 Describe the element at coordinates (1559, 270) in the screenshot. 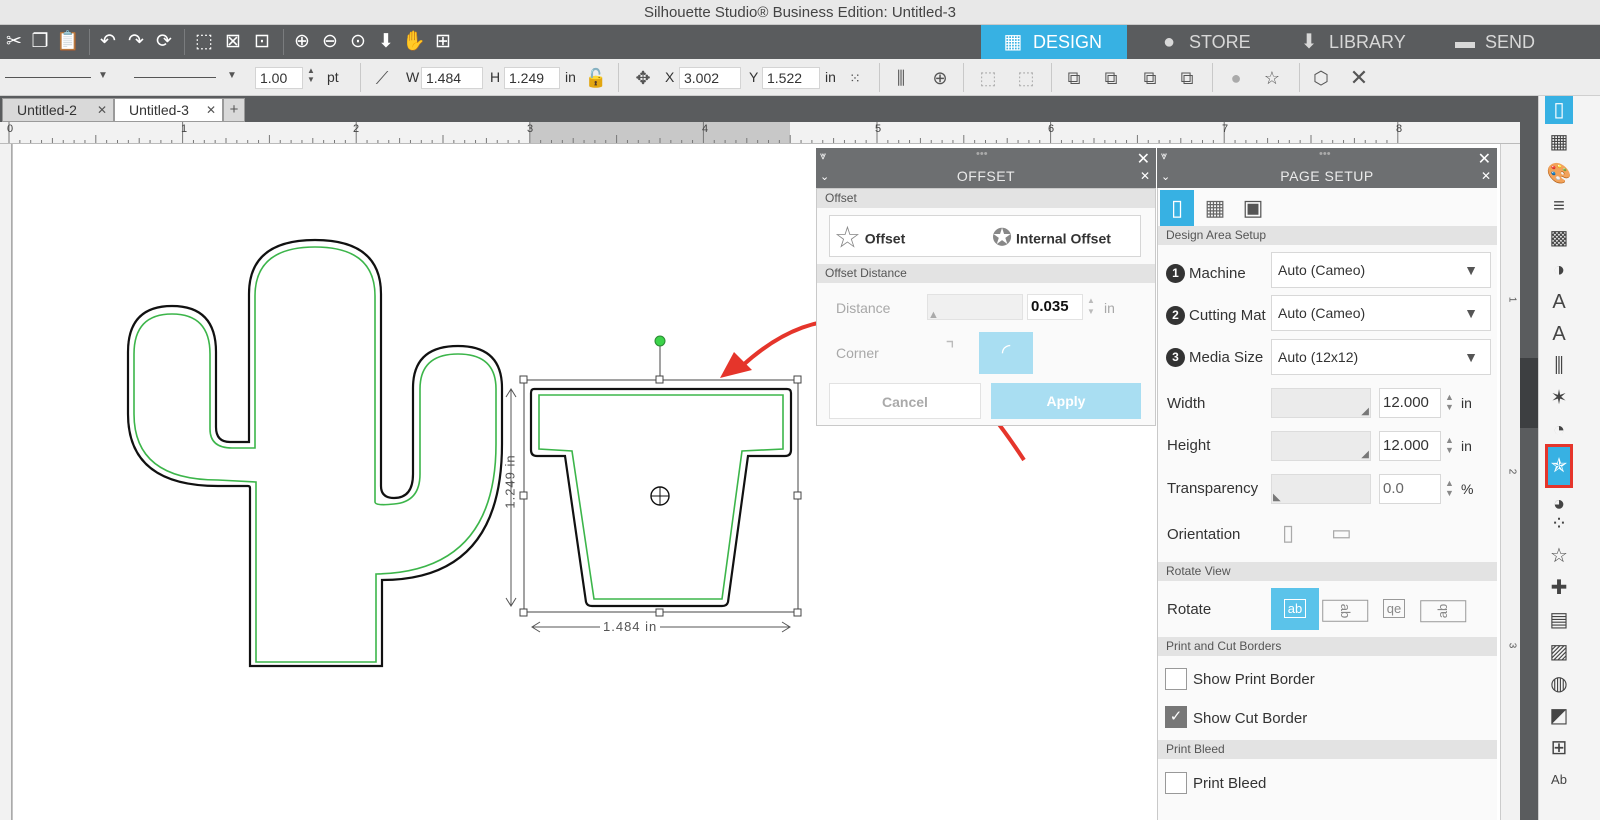

I see `transparency-icon: ◑` at that location.